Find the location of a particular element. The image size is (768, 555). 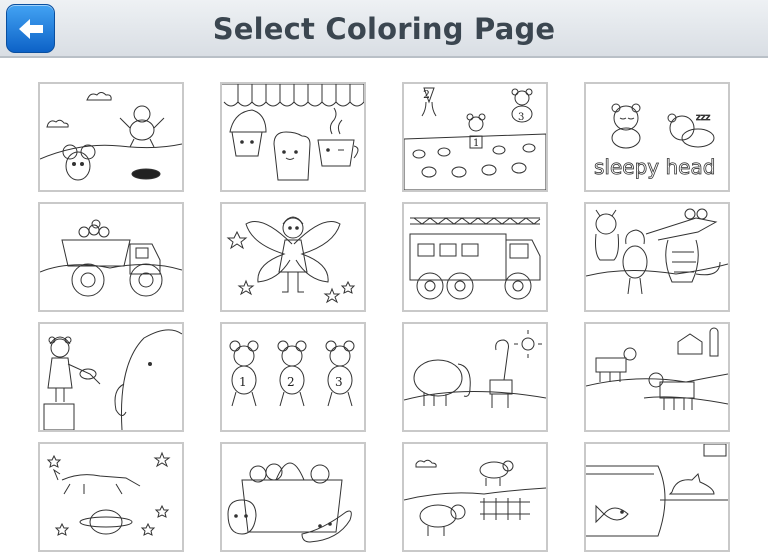

coloring-page-dump-truck is located at coordinates (111, 257).